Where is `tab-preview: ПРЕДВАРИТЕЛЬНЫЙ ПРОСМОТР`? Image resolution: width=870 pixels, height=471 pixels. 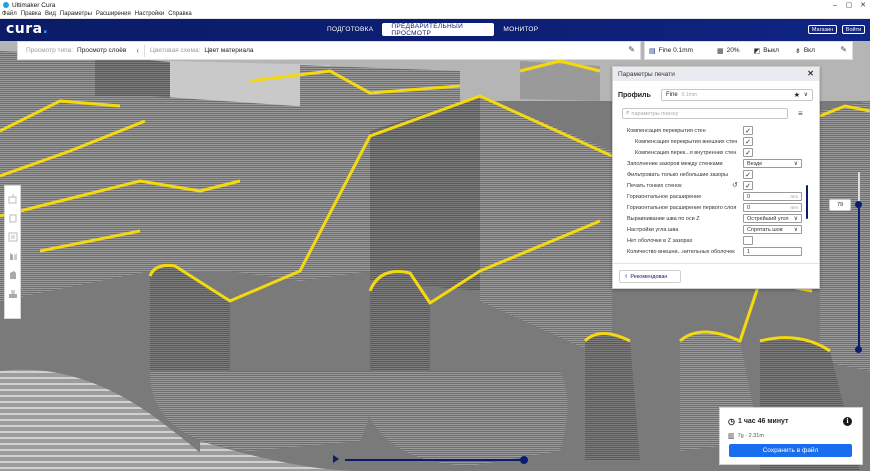 tab-preview: ПРЕДВАРИТЕЛЬНЫЙ ПРОСМОТР is located at coordinates (438, 30).